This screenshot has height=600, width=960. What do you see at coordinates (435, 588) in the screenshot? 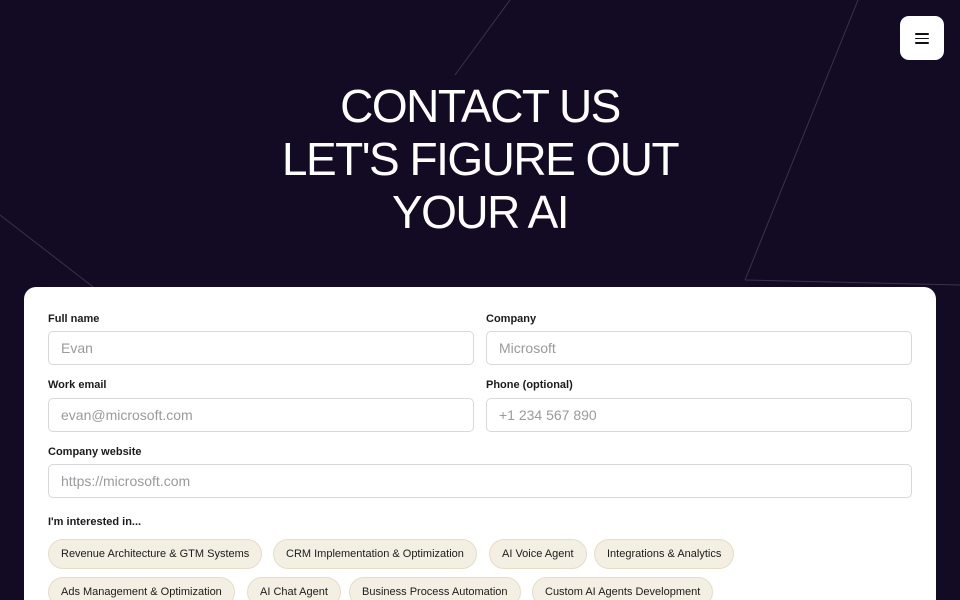
I see `interest-chip-business-process-automation: Business Process Automation` at bounding box center [435, 588].